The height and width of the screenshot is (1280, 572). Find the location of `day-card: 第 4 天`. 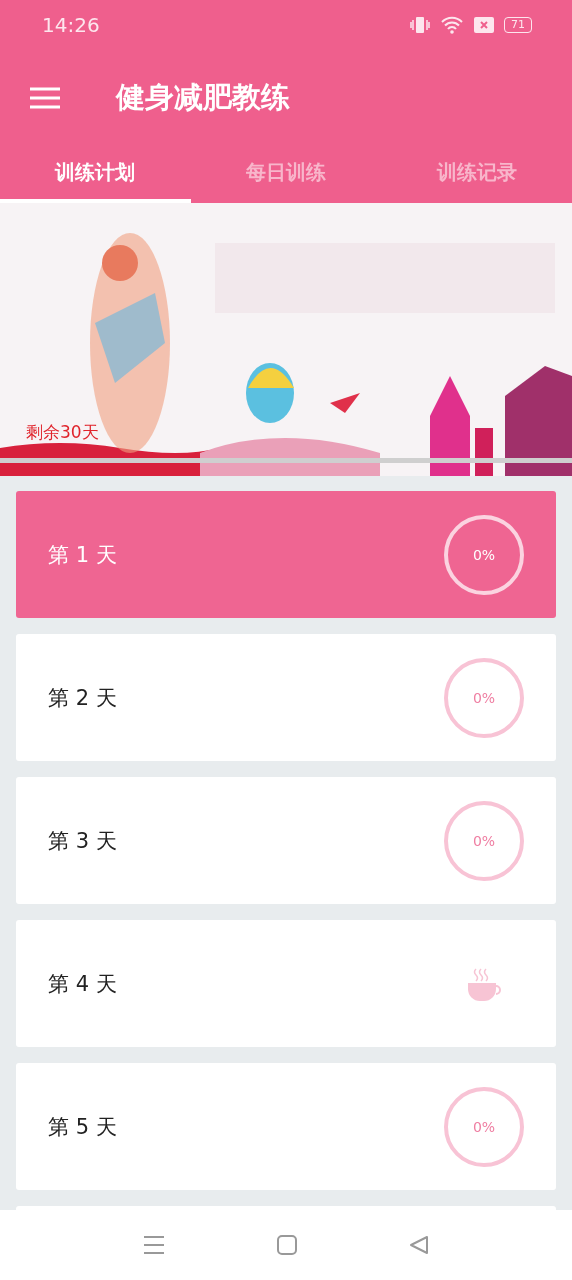

day-card: 第 4 天 is located at coordinates (286, 983).